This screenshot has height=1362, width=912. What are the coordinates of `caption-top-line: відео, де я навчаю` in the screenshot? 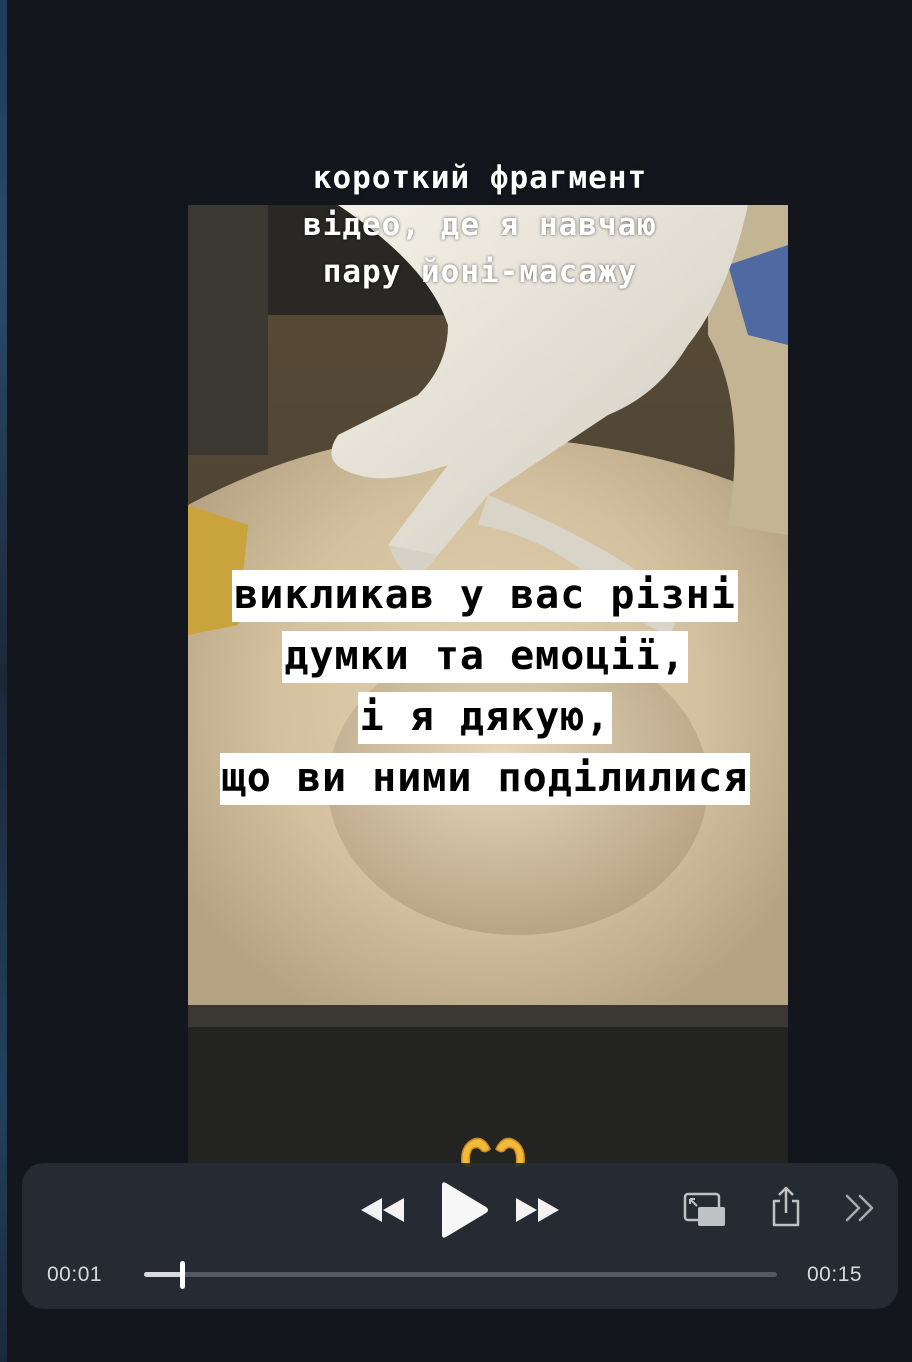 It's located at (480, 225).